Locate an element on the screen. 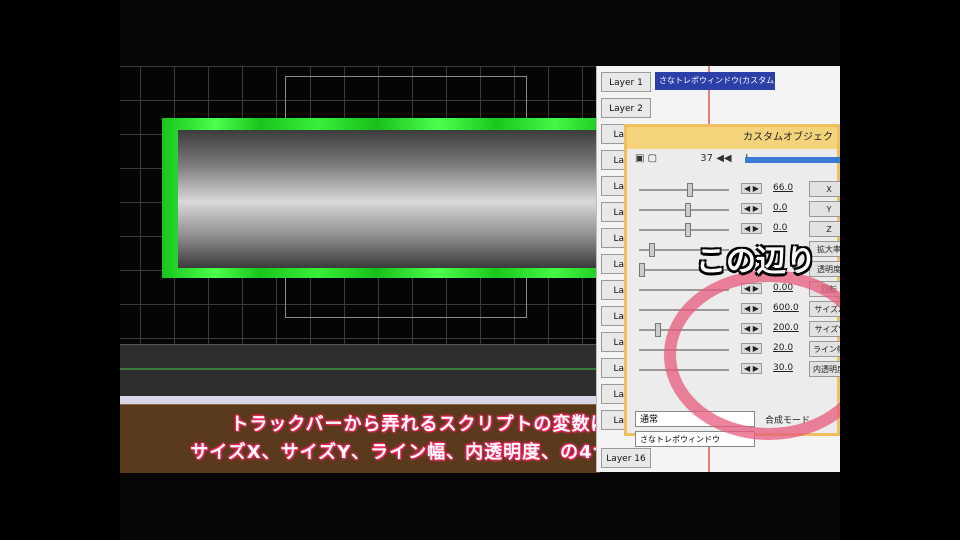  prev-frame-icon: ◀◀ is located at coordinates (723, 158).